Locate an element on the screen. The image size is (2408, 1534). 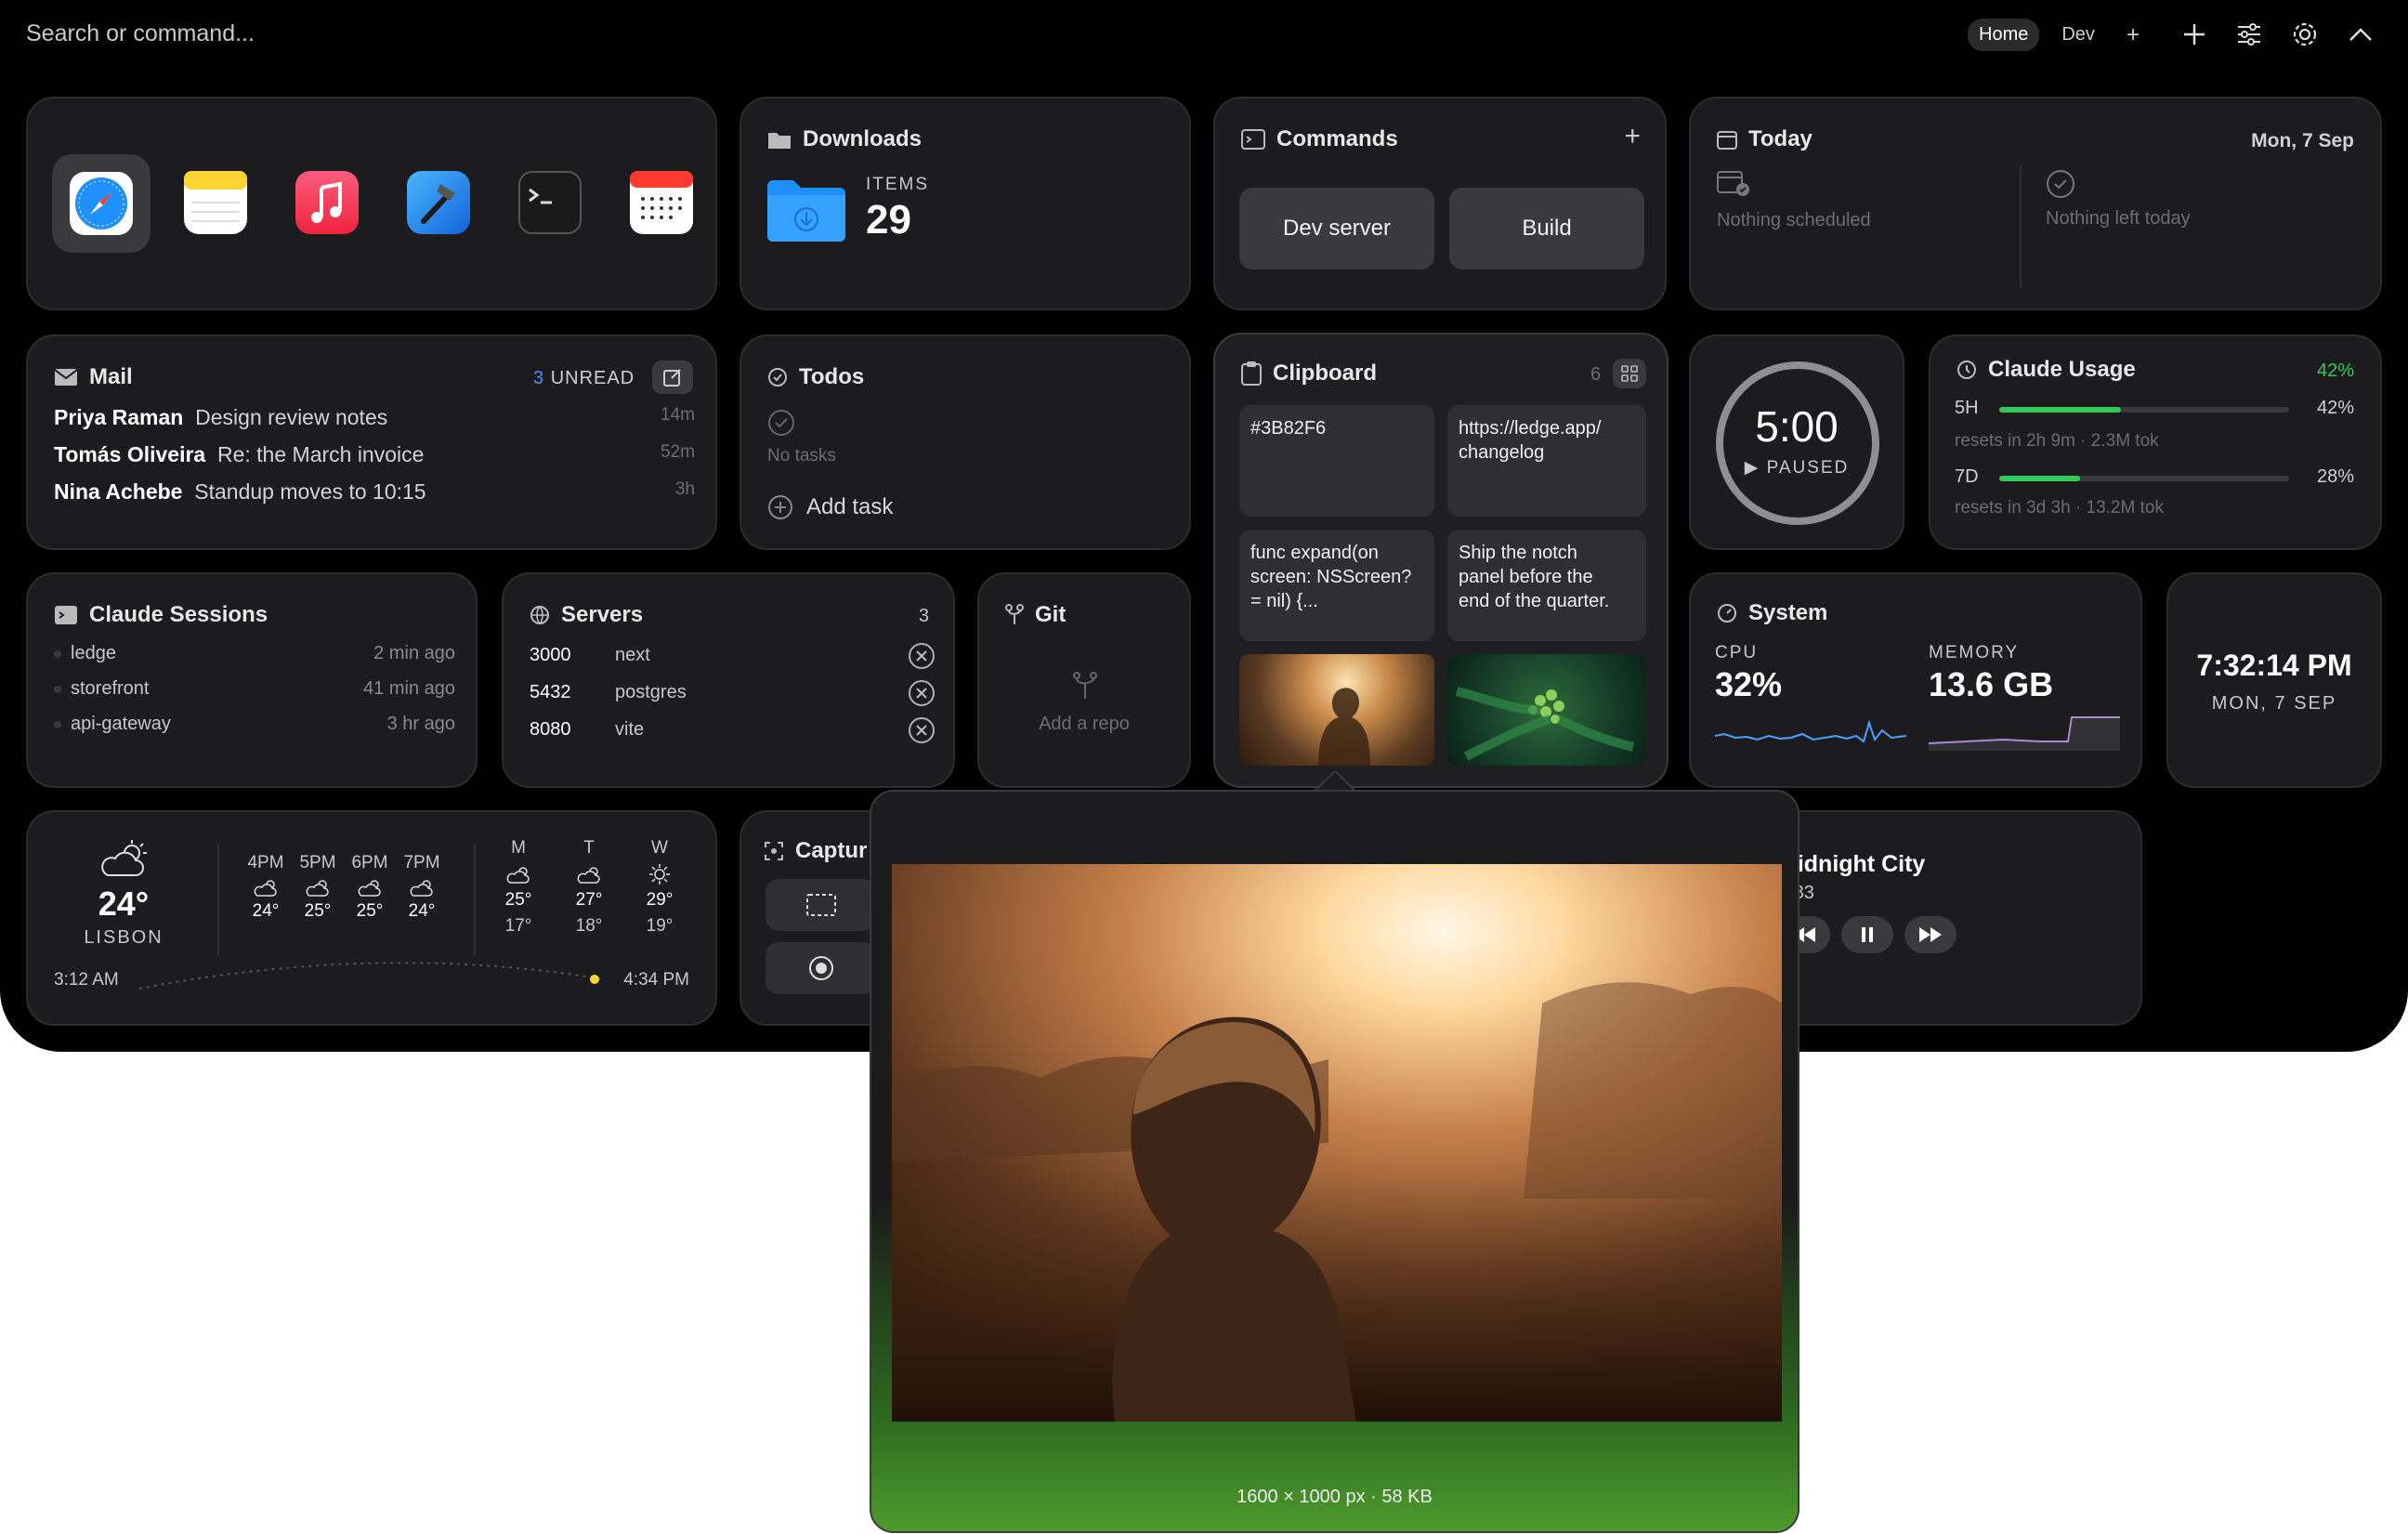
today-divider is located at coordinates (2021, 226).